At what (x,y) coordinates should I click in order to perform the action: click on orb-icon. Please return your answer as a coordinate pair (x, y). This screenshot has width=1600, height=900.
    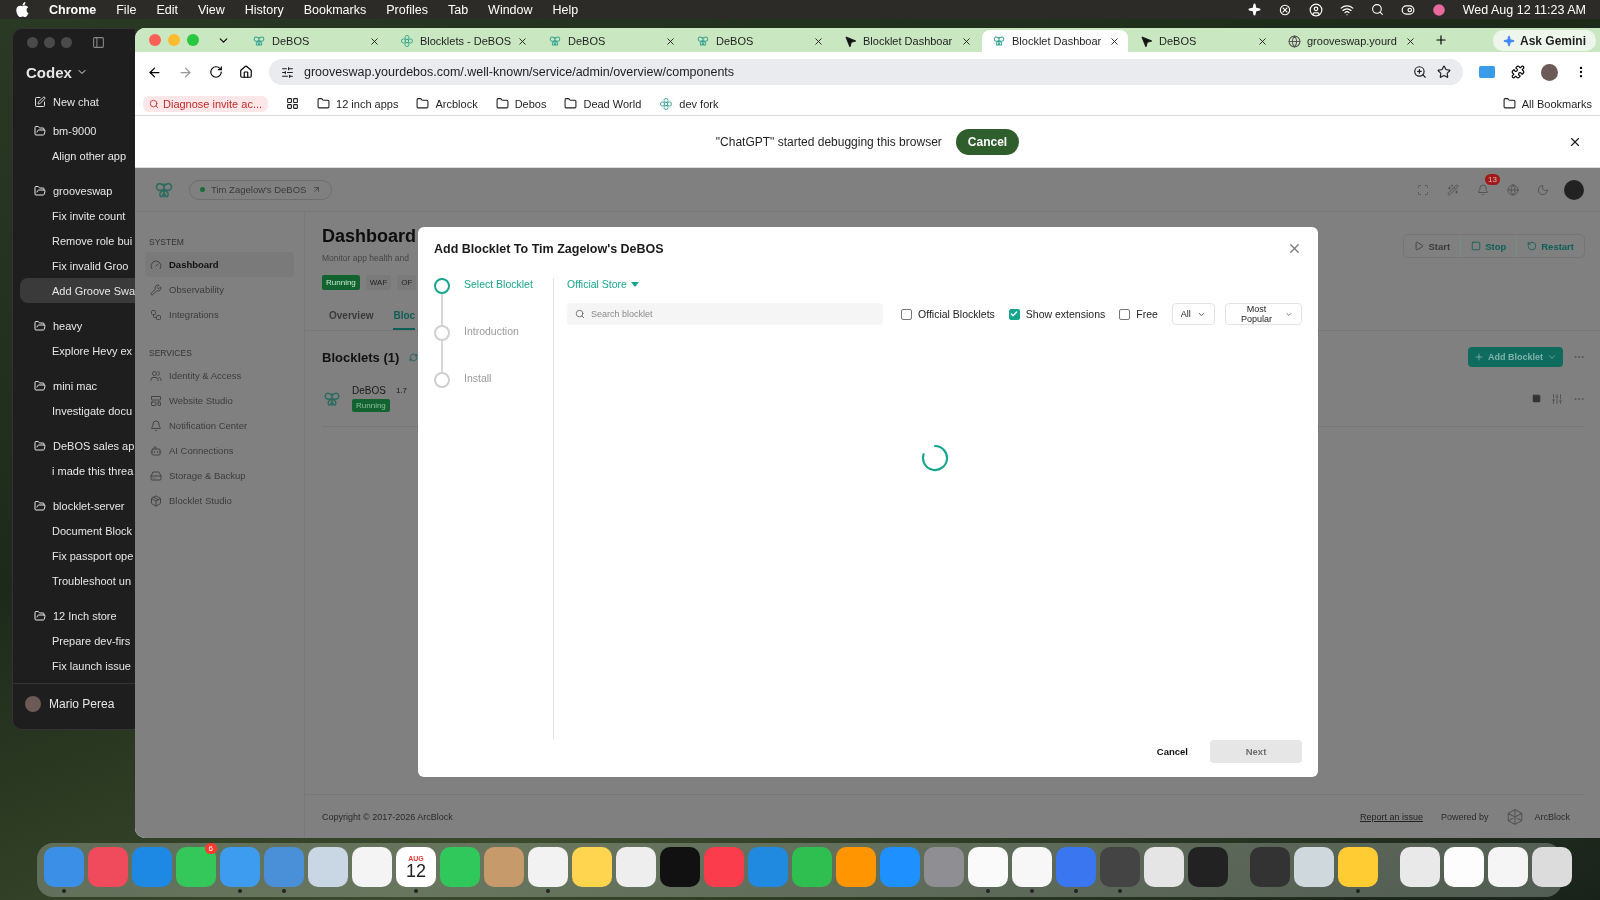
    Looking at the image, I should click on (1438, 9).